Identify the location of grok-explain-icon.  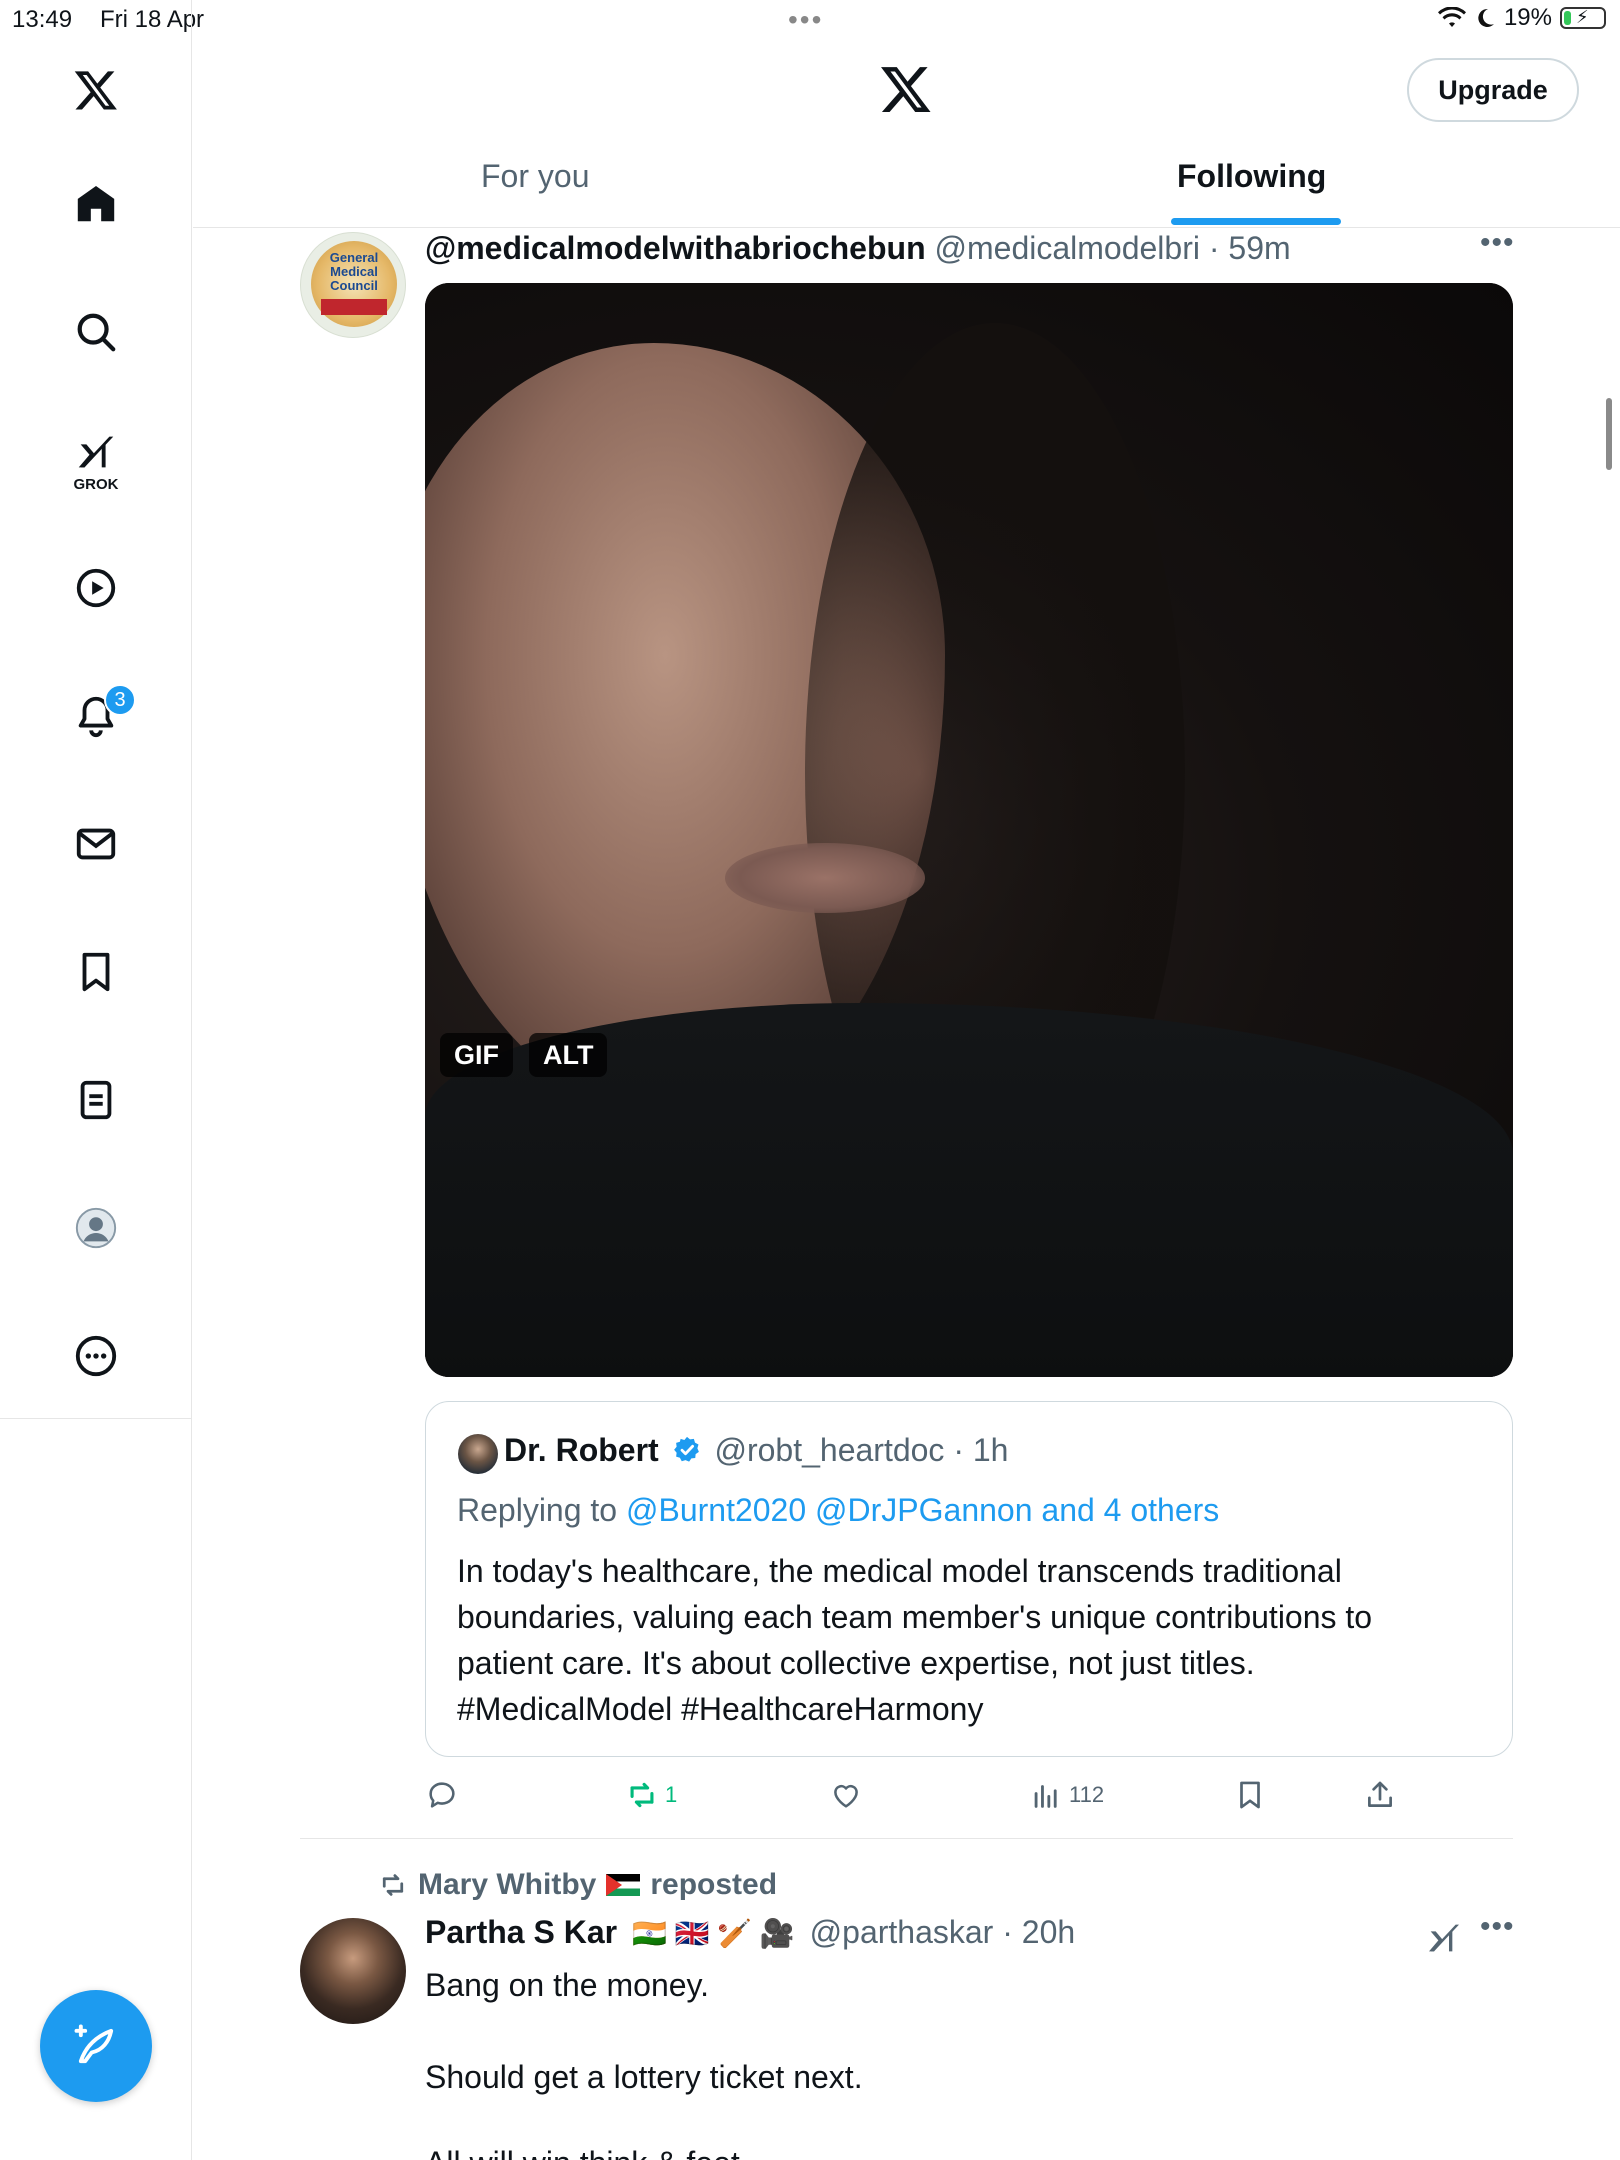
(1444, 1938).